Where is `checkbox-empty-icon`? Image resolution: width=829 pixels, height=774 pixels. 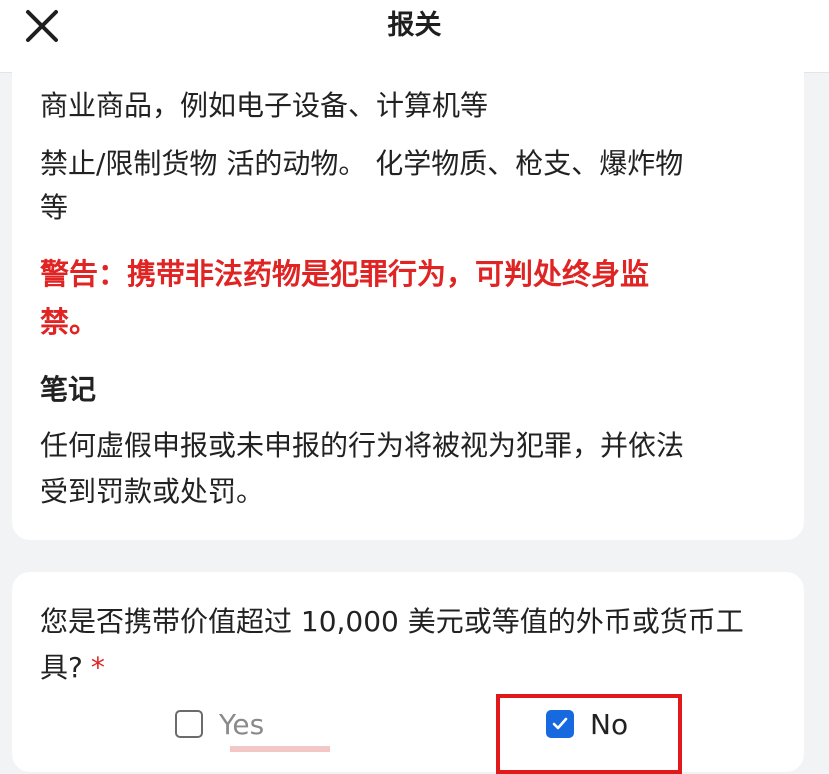 checkbox-empty-icon is located at coordinates (189, 724).